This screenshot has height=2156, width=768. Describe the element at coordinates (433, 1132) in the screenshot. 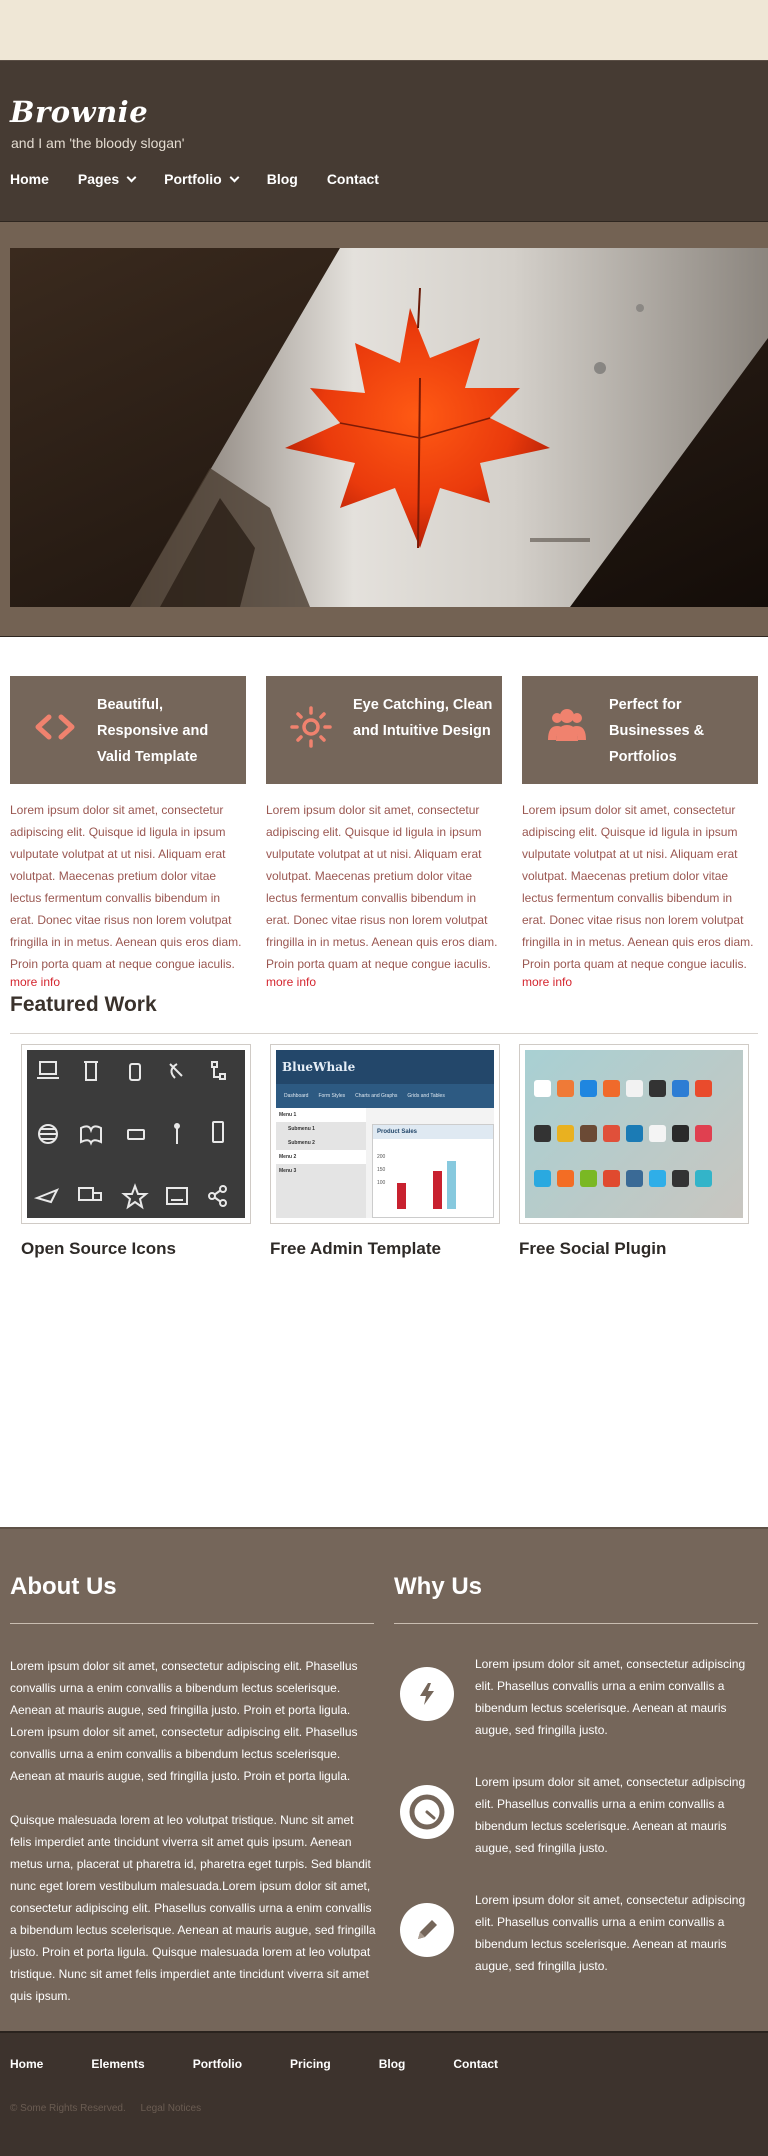

I see `admin-panel-title: Product Sales` at that location.